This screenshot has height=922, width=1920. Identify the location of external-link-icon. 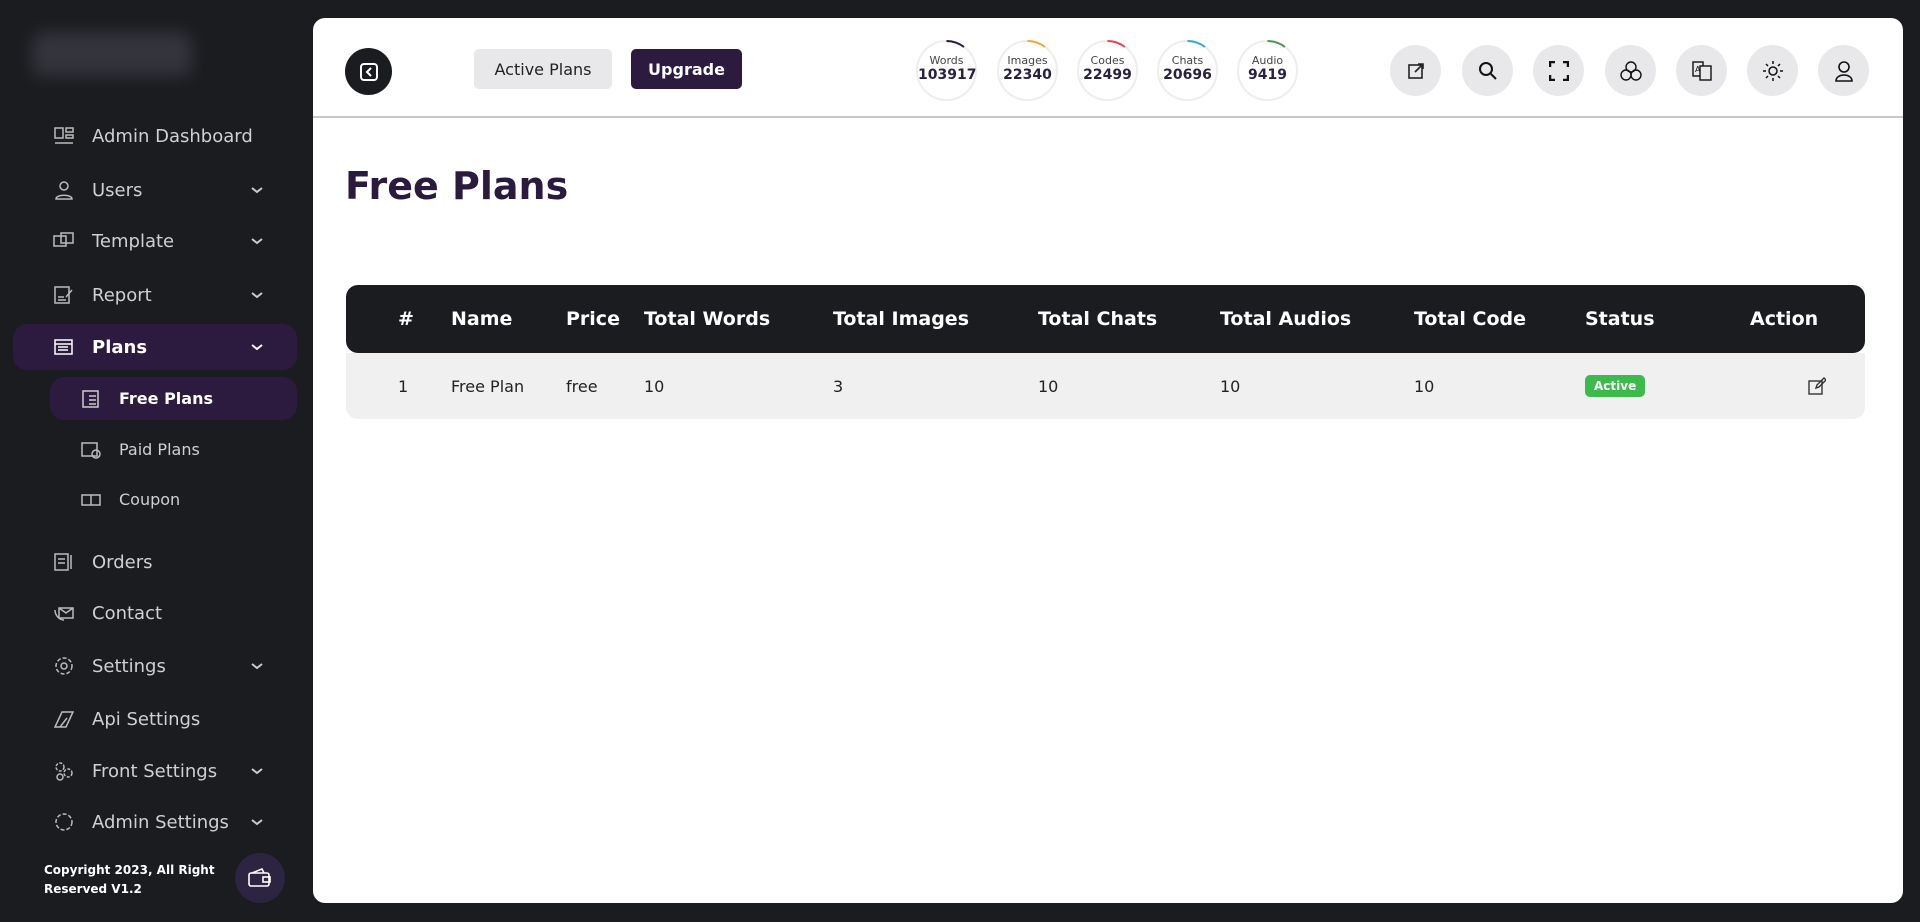
(1415, 70).